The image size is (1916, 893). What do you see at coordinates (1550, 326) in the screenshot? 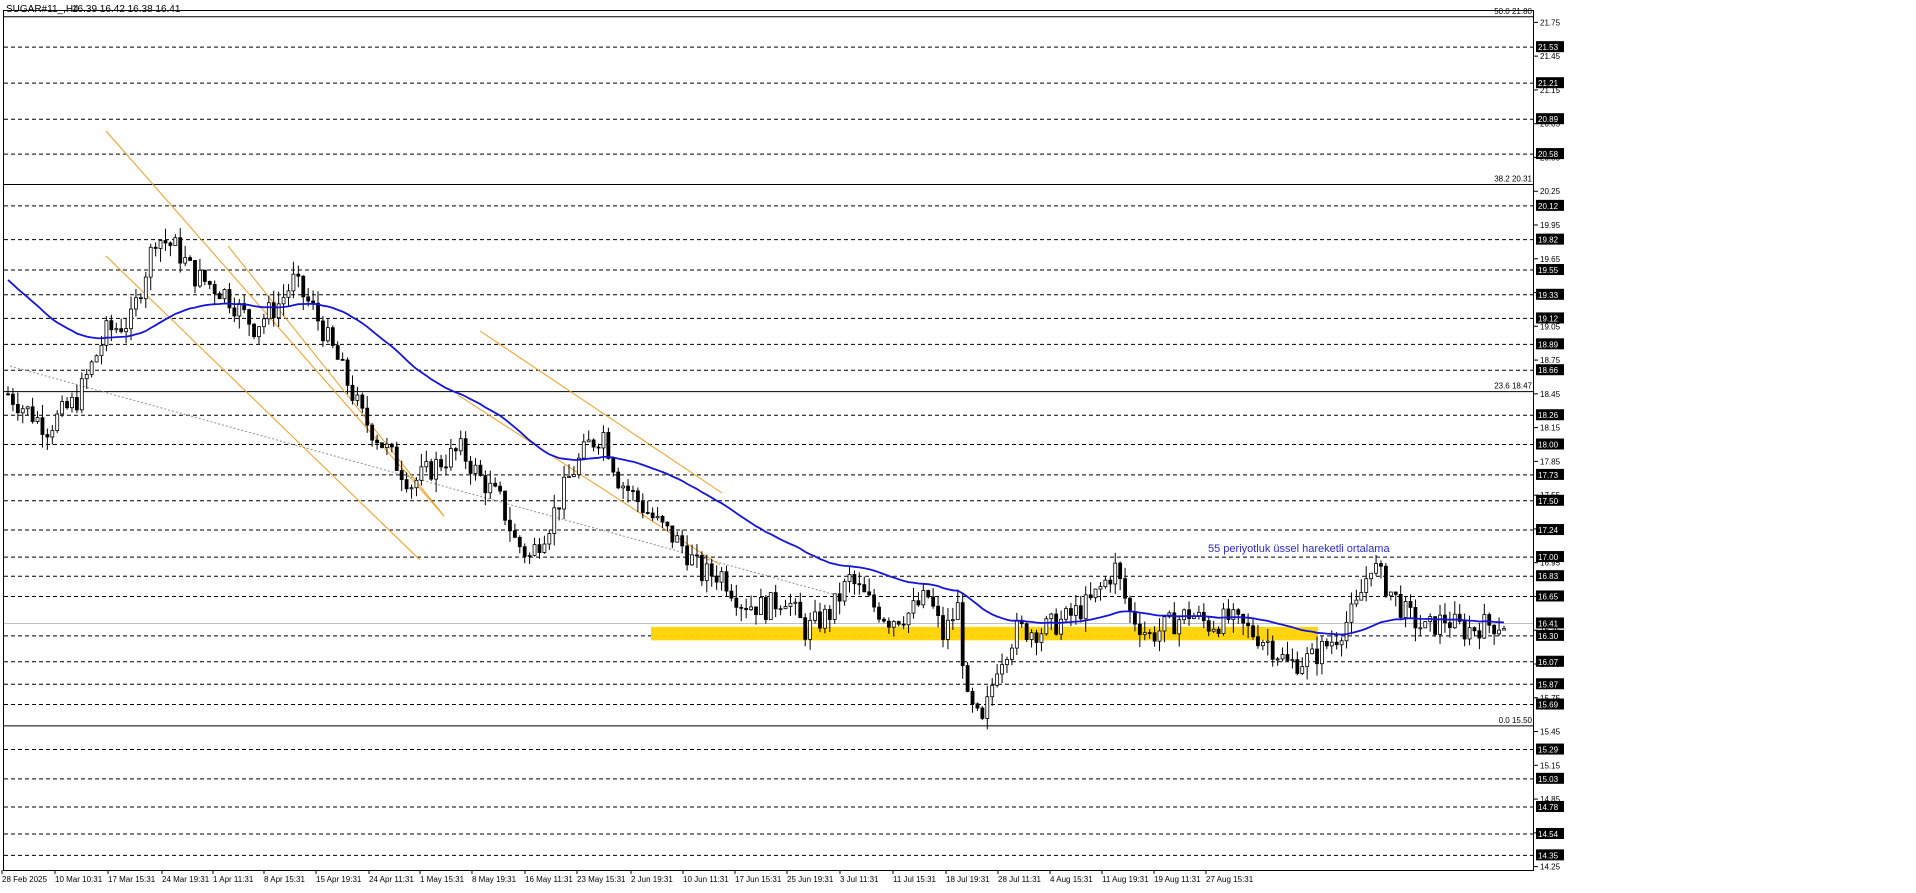
I see `price-tick-label: 19.05` at bounding box center [1550, 326].